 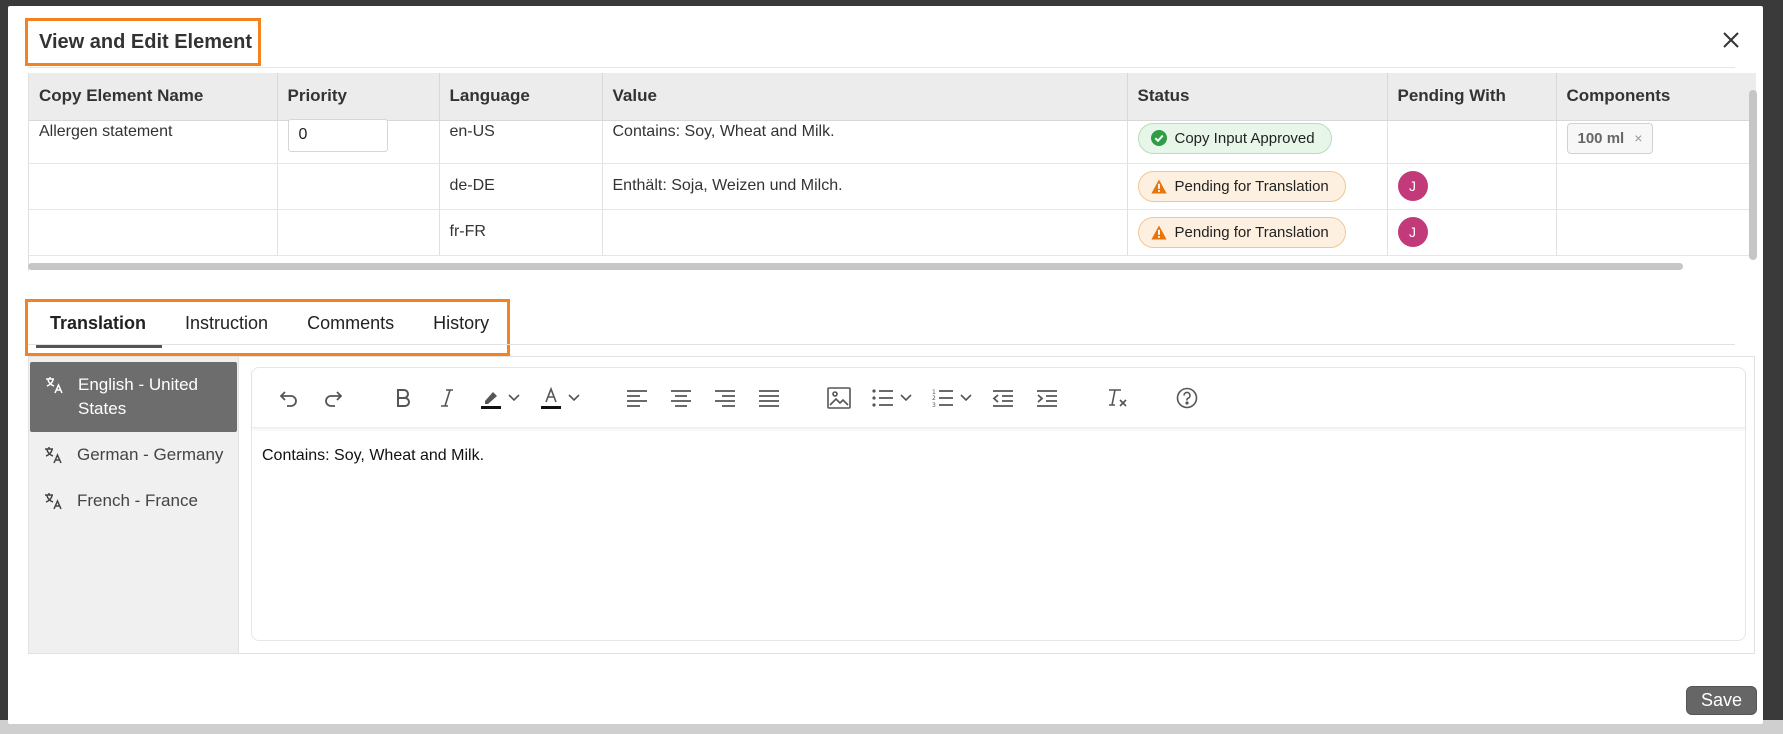 I want to click on align-center-icon, so click(x=681, y=398).